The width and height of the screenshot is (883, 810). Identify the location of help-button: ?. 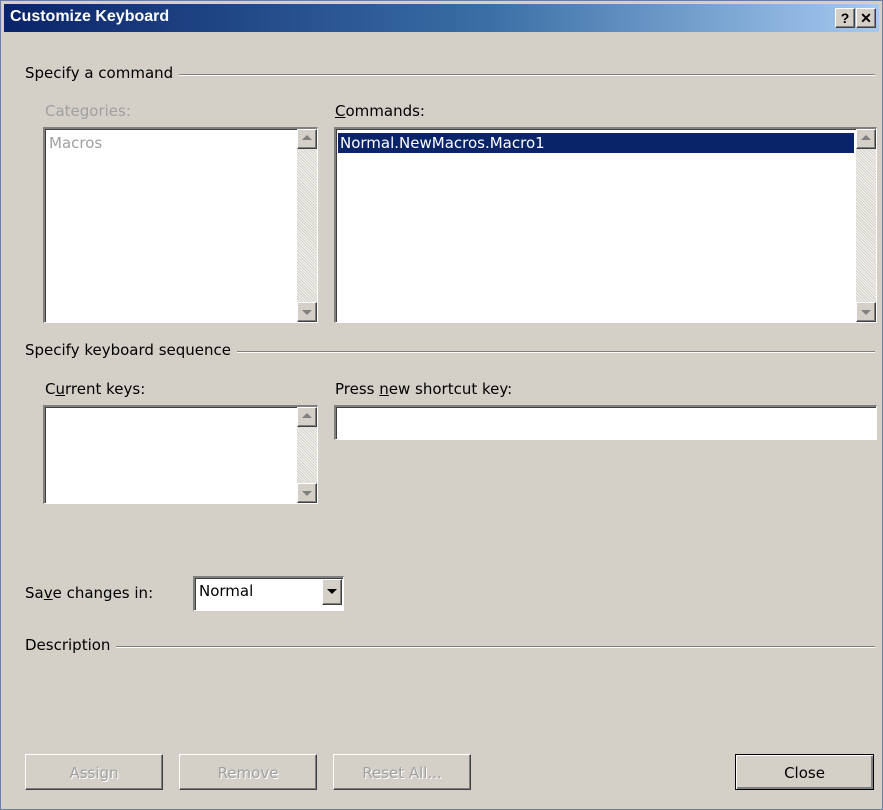
(845, 18).